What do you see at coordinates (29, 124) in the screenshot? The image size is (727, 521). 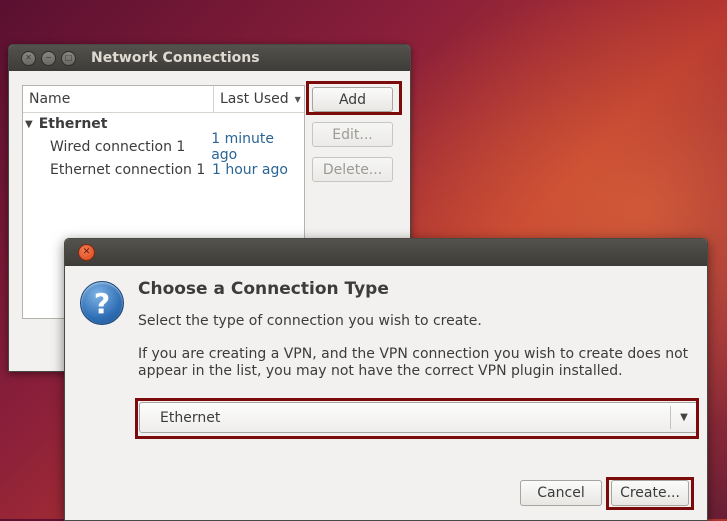 I see `expander-icon: ▼` at bounding box center [29, 124].